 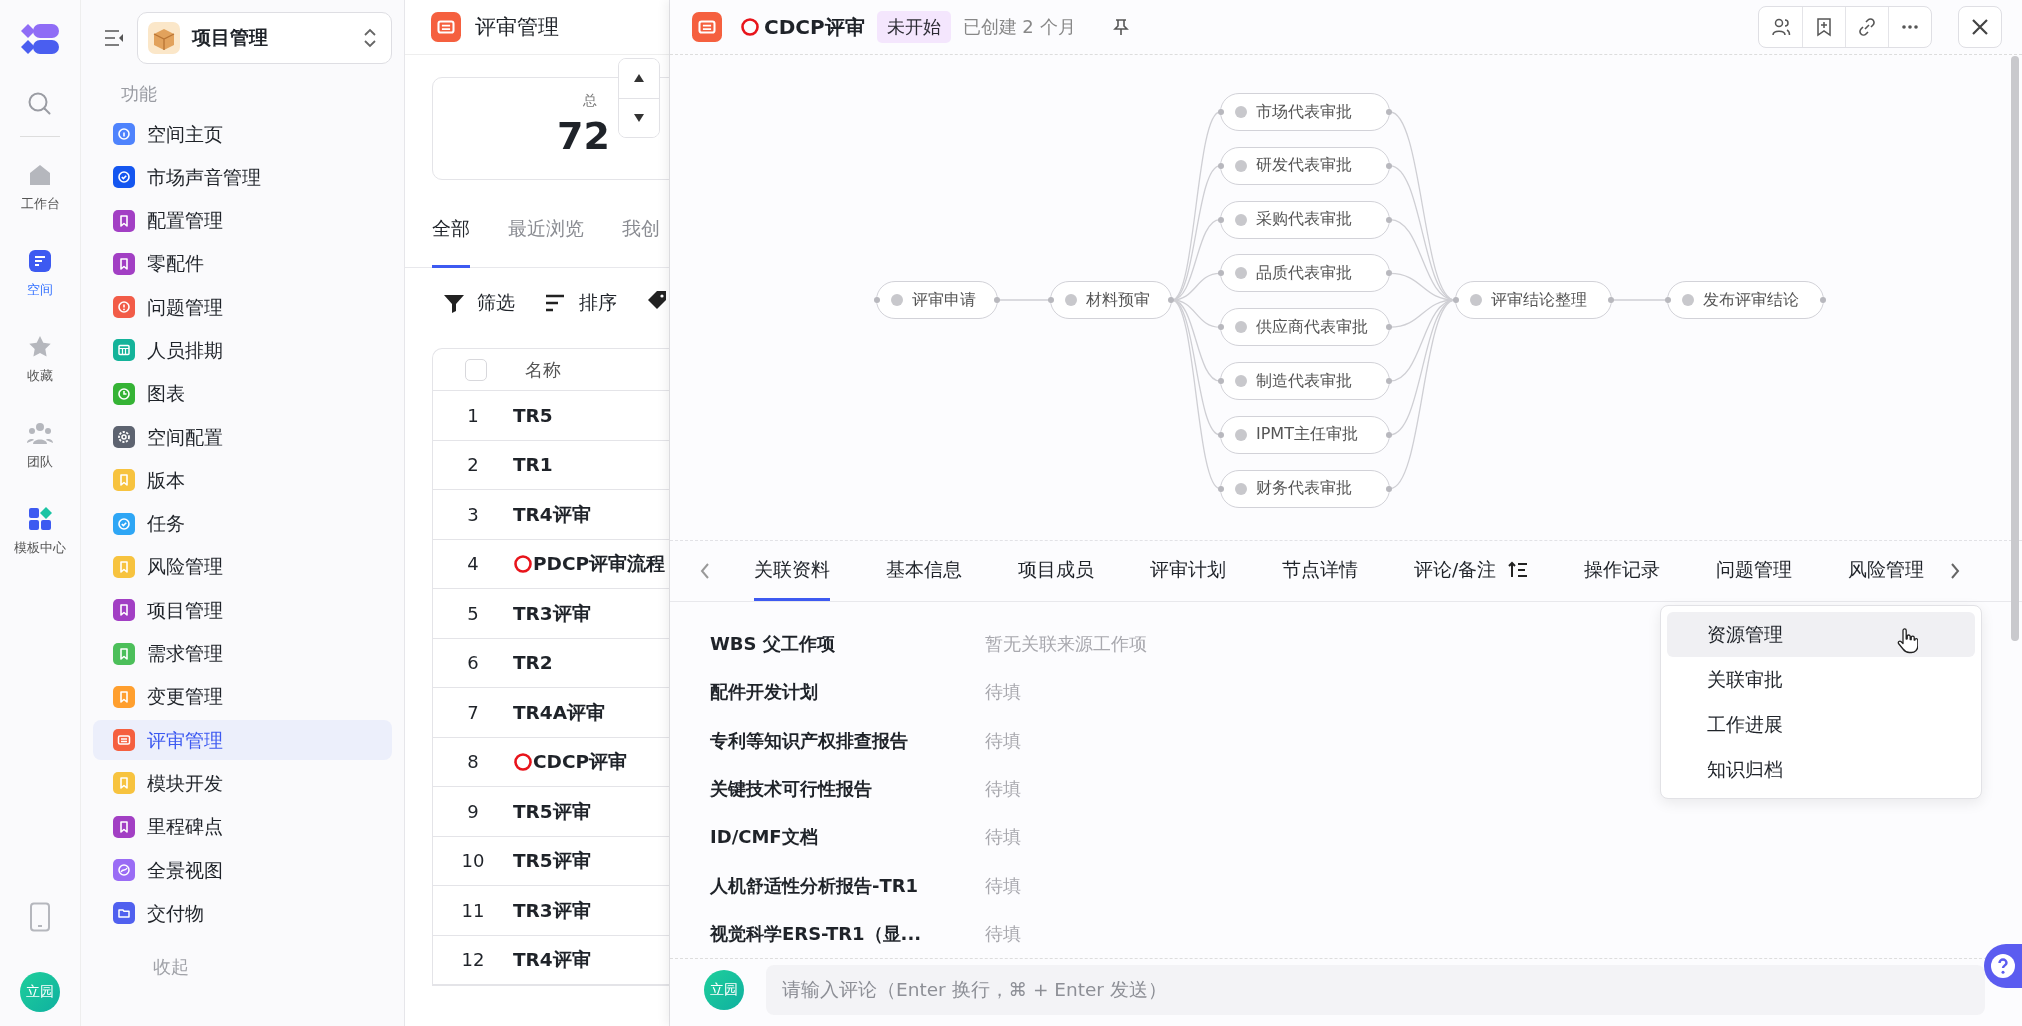 What do you see at coordinates (473, 910) in the screenshot?
I see `row-number: 11` at bounding box center [473, 910].